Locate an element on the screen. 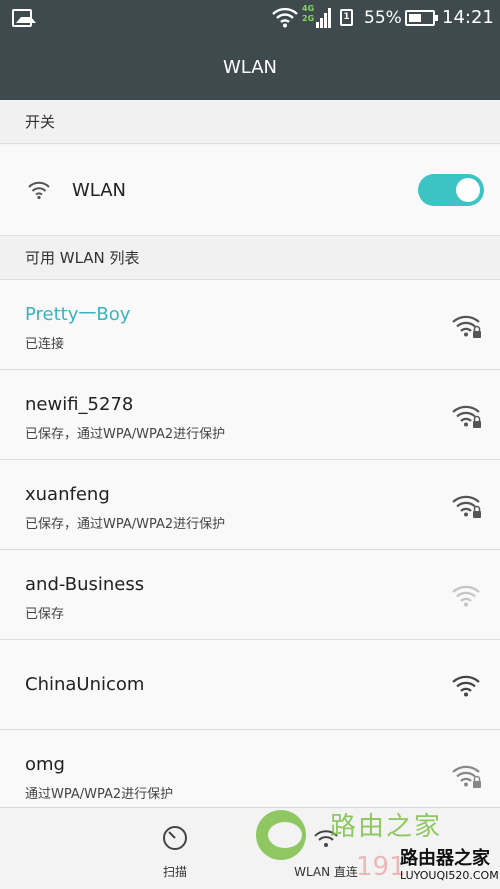  network-name: ChinaUnicom is located at coordinates (85, 684).